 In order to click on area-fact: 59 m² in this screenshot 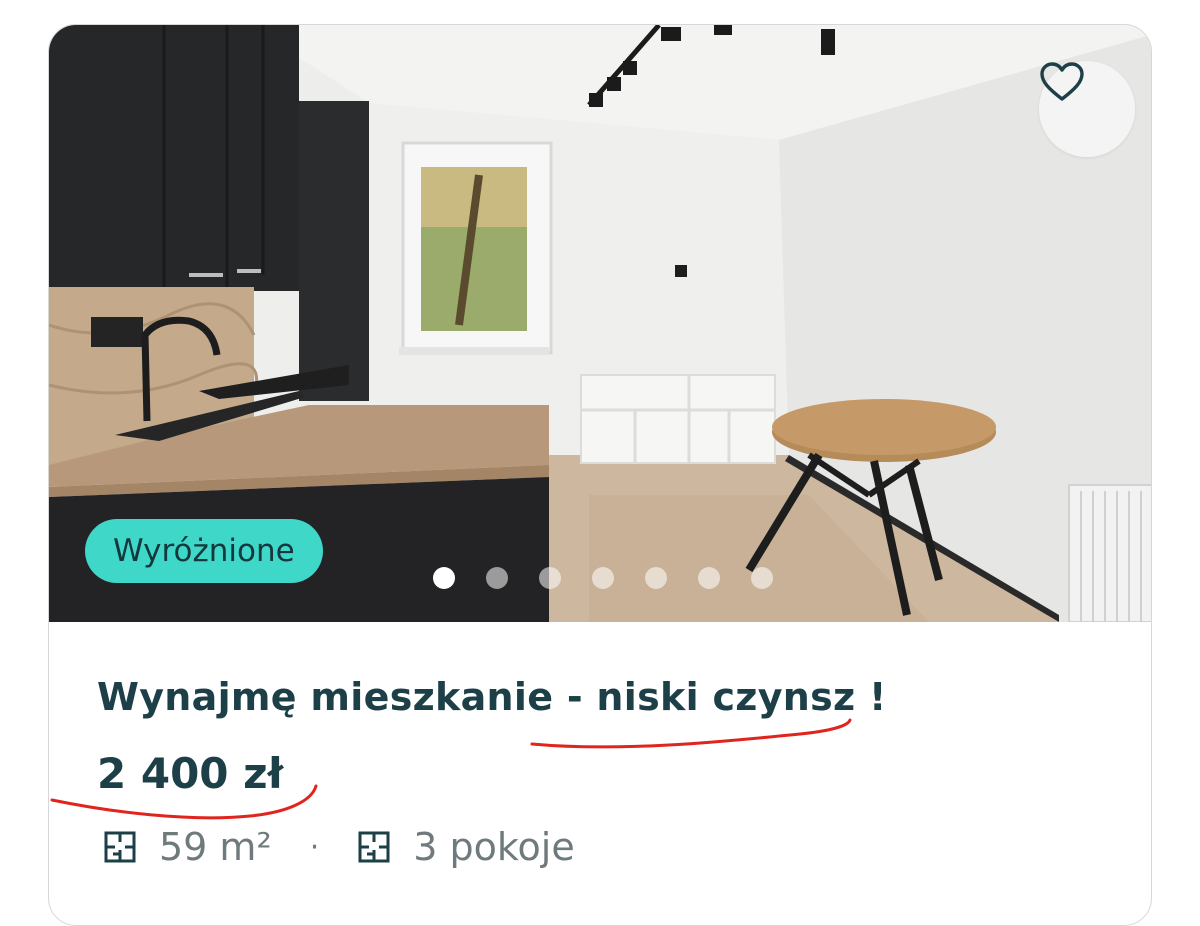, I will do `click(187, 847)`.